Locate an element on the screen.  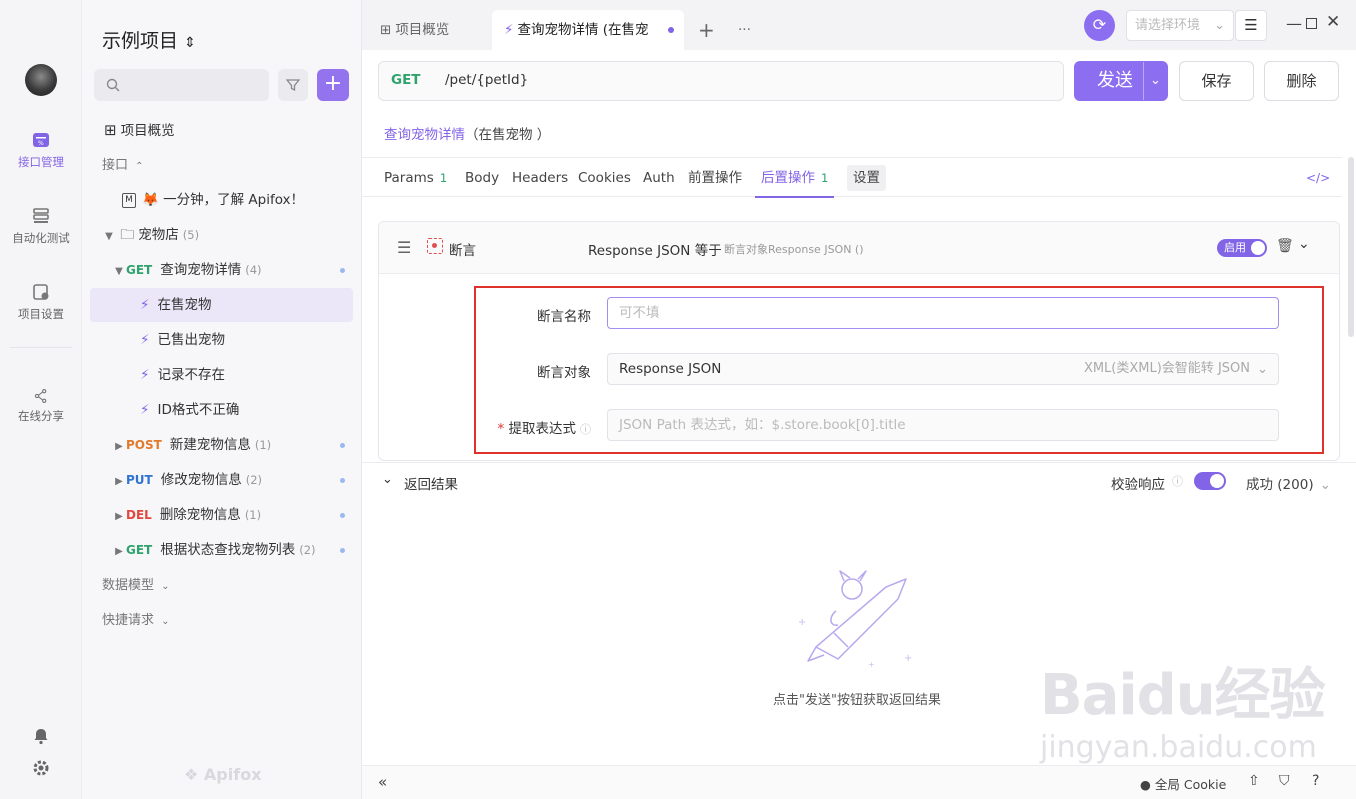
tab-label: 项目概览 is located at coordinates (422, 30).